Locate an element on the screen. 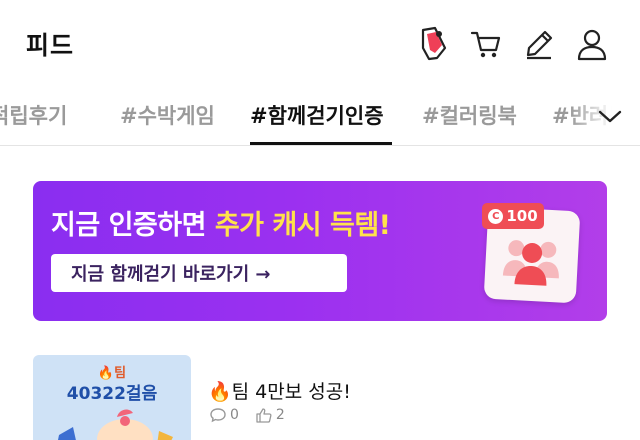 This screenshot has height=440, width=640. like-count-group: 2 is located at coordinates (270, 415).